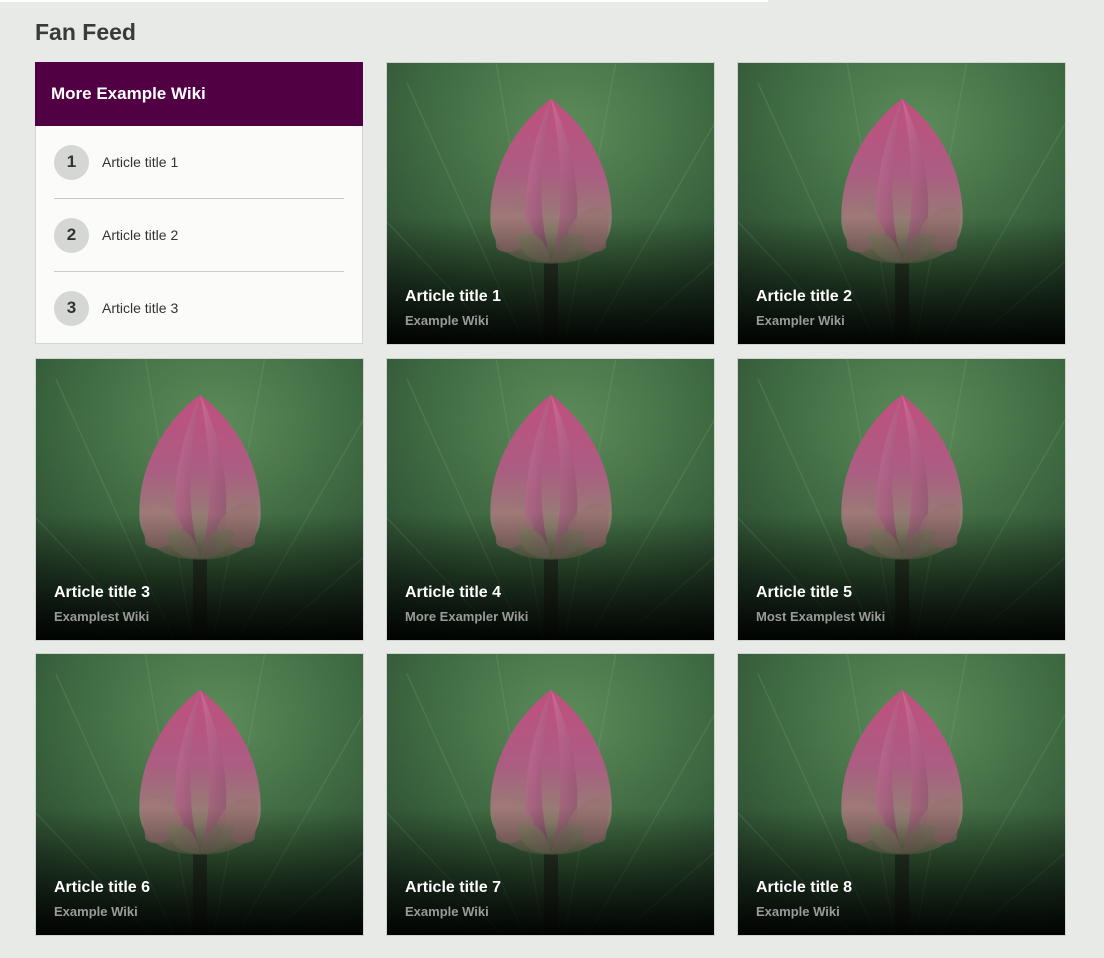 The height and width of the screenshot is (958, 1104). Describe the element at coordinates (800, 320) in the screenshot. I see `card-wiki-name: Exampler Wiki` at that location.